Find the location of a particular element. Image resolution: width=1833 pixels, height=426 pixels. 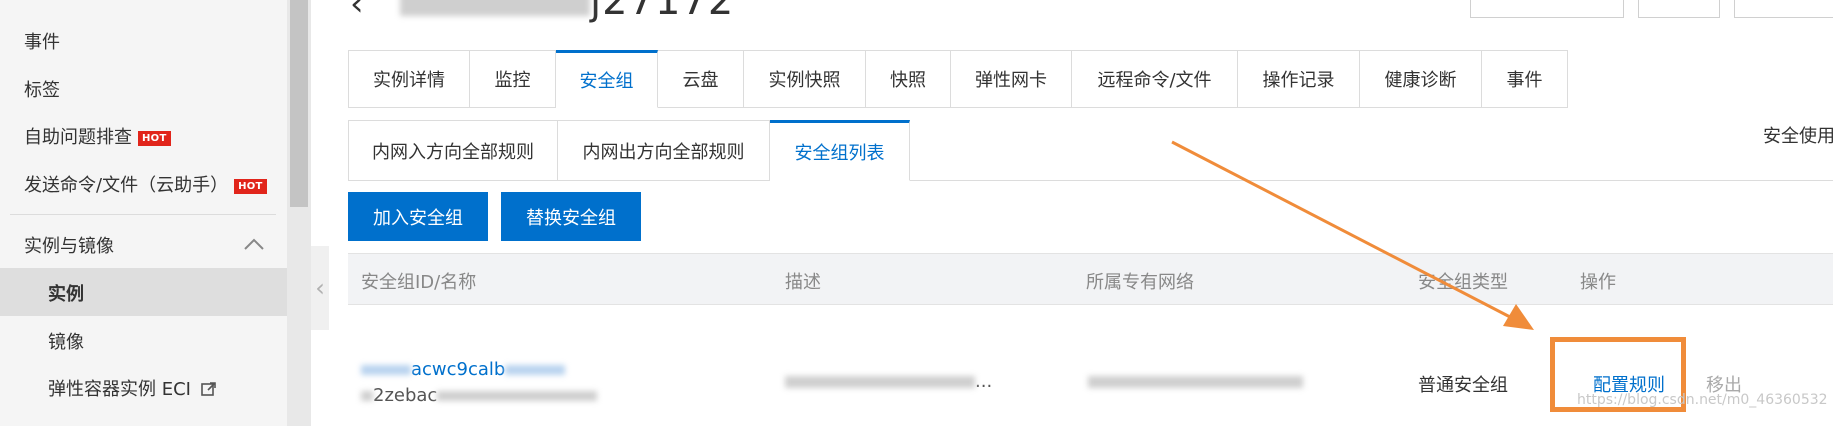

sidebar-section-instances-images: 实例与镜像 is located at coordinates (69, 245).